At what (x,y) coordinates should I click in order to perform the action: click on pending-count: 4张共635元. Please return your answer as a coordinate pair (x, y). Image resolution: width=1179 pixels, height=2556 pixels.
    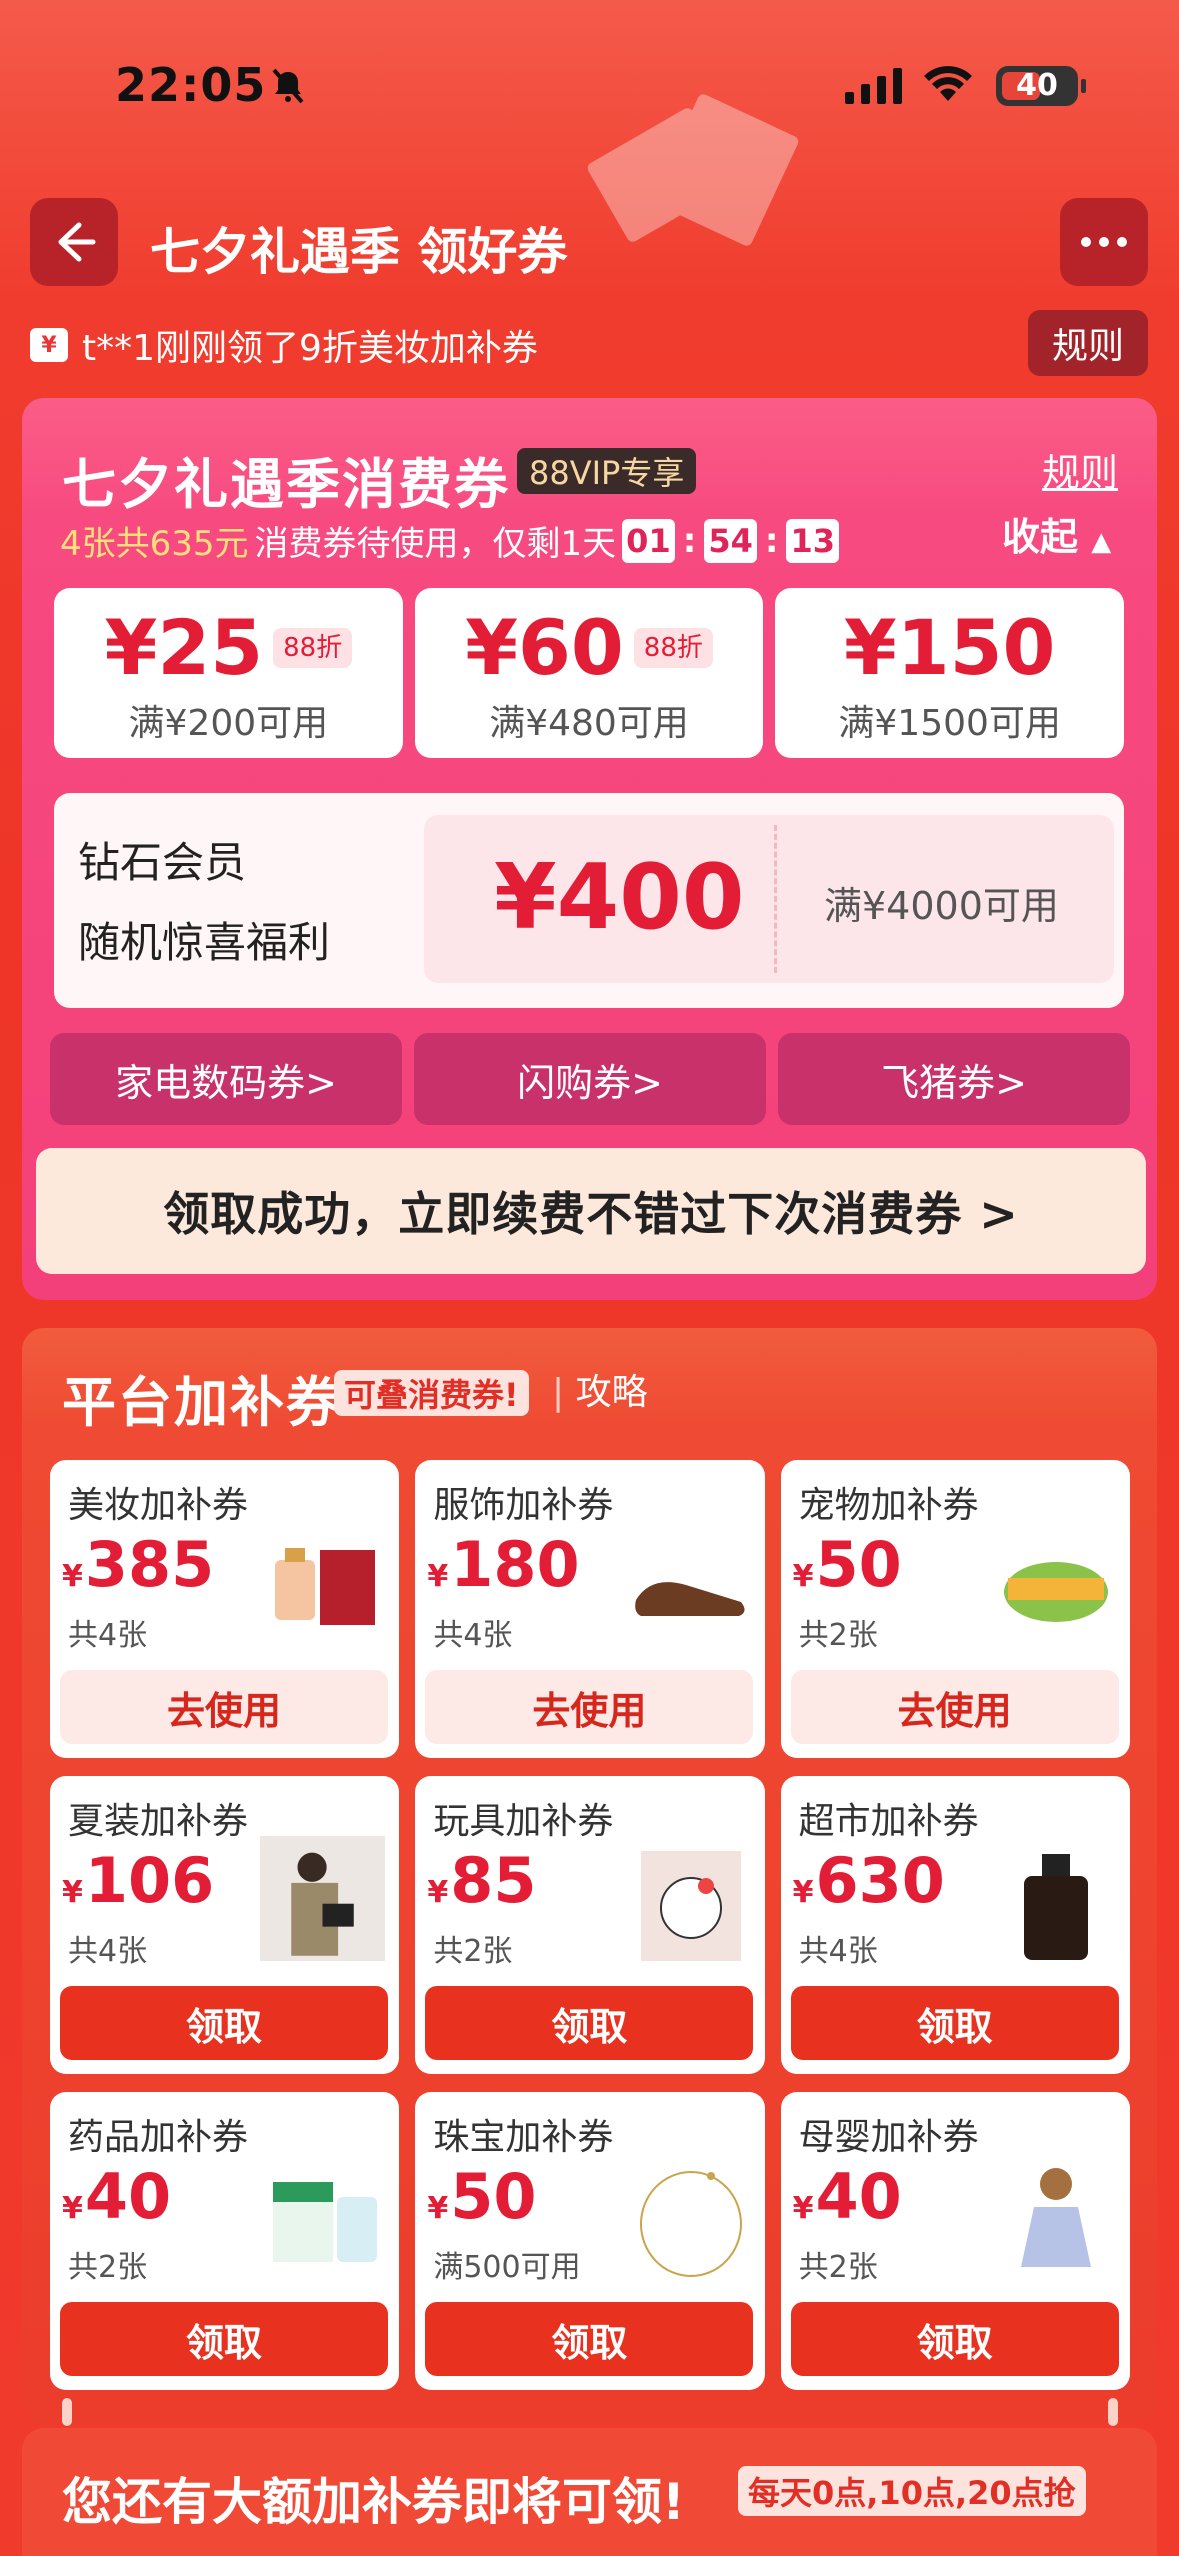
    Looking at the image, I should click on (154, 544).